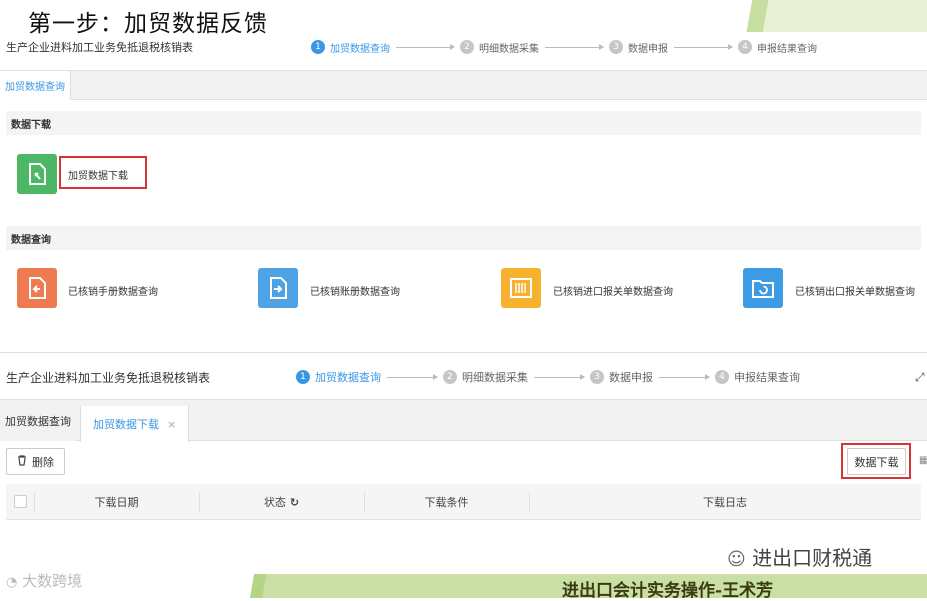 The width and height of the screenshot is (927, 601). What do you see at coordinates (855, 290) in the screenshot?
I see `tile-label-export-query: 已核销出口报关单数据查询` at bounding box center [855, 290].